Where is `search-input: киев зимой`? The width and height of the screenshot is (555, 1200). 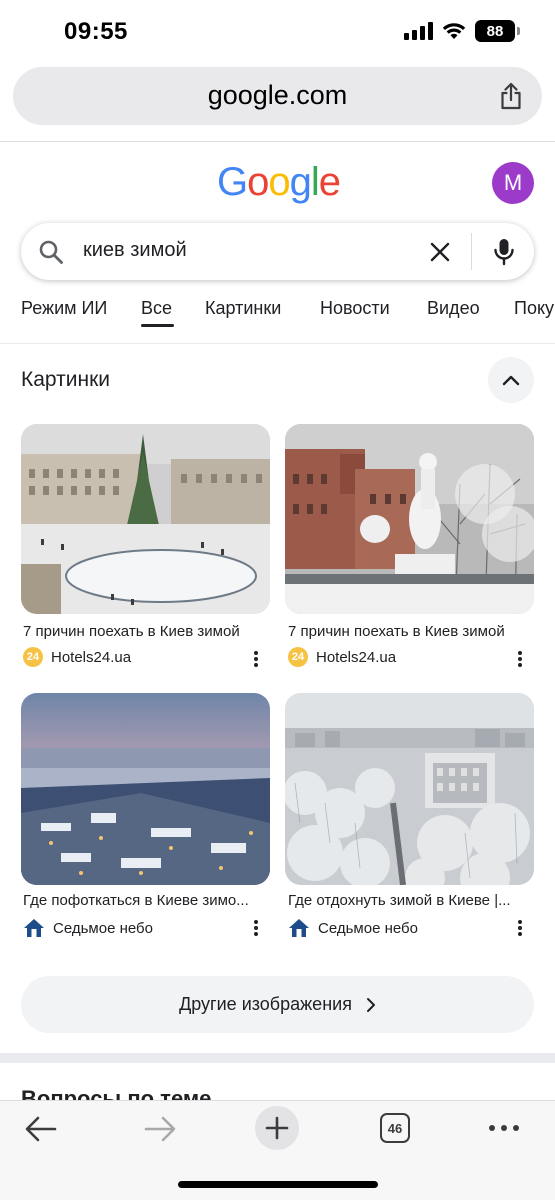 search-input: киев зимой is located at coordinates (135, 250).